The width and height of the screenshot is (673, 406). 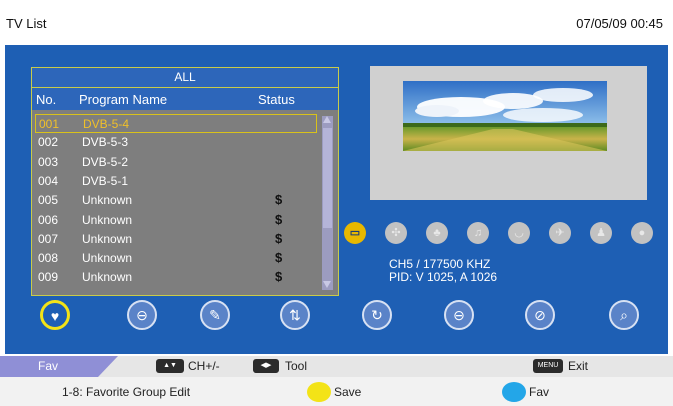 I want to click on date-time: 07/05/09 00:45, so click(x=619, y=23).